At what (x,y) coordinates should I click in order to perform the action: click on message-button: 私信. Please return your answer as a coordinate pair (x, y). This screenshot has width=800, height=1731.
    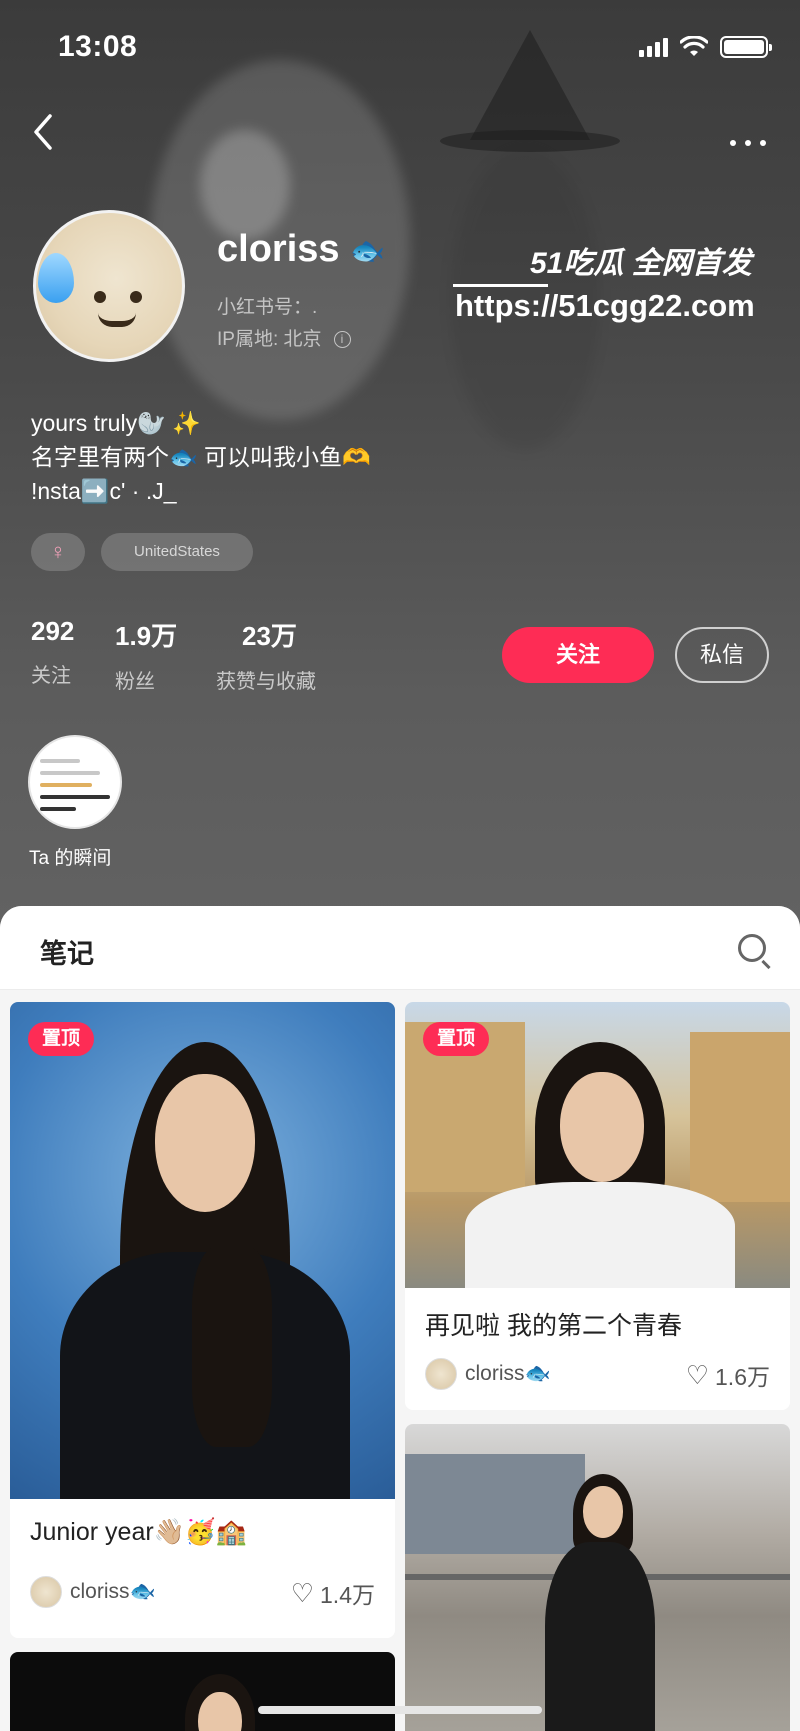
    Looking at the image, I should click on (722, 655).